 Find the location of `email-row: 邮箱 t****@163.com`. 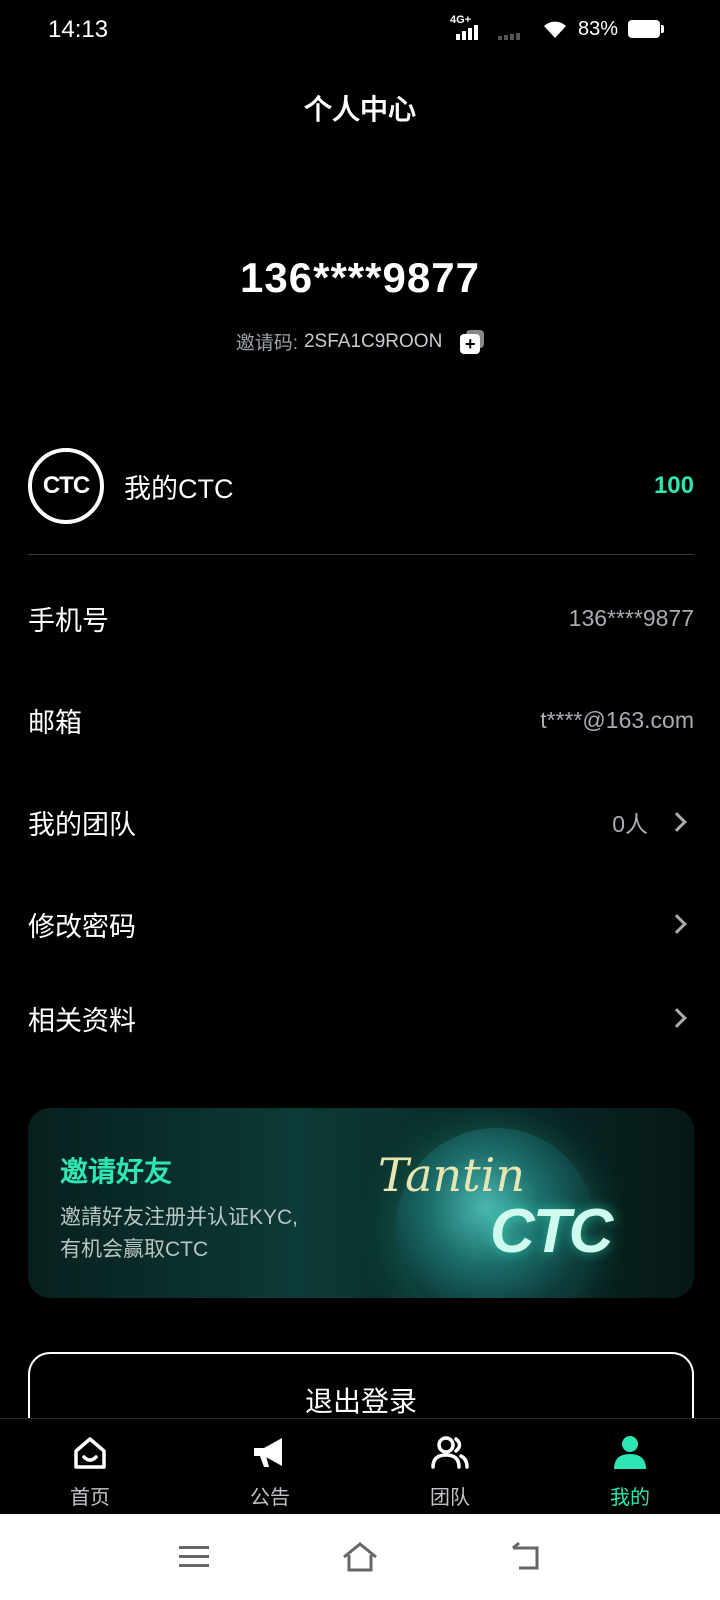

email-row: 邮箱 t****@163.com is located at coordinates (361, 720).